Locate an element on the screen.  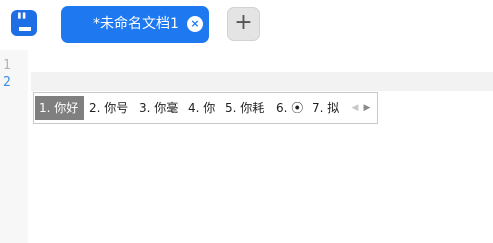
ime-candidate-6: 6. ⦿ is located at coordinates (289, 108).